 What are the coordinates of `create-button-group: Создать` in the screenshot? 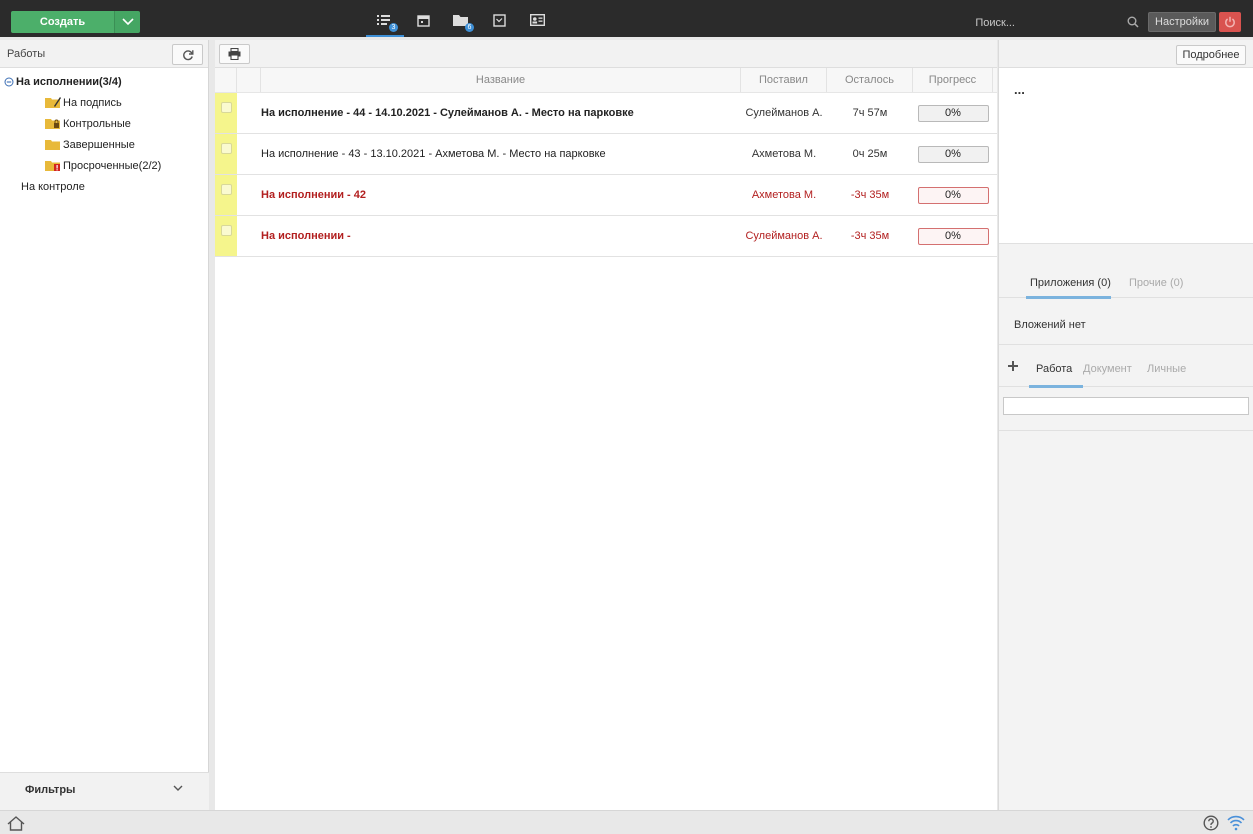 It's located at (75, 22).